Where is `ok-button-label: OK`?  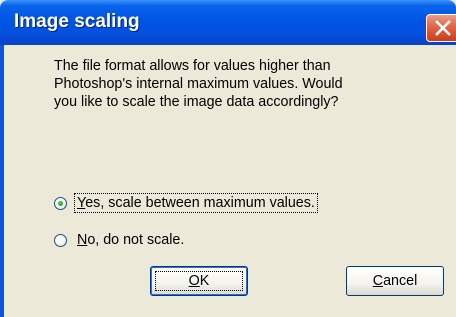 ok-button-label: OK is located at coordinates (199, 281).